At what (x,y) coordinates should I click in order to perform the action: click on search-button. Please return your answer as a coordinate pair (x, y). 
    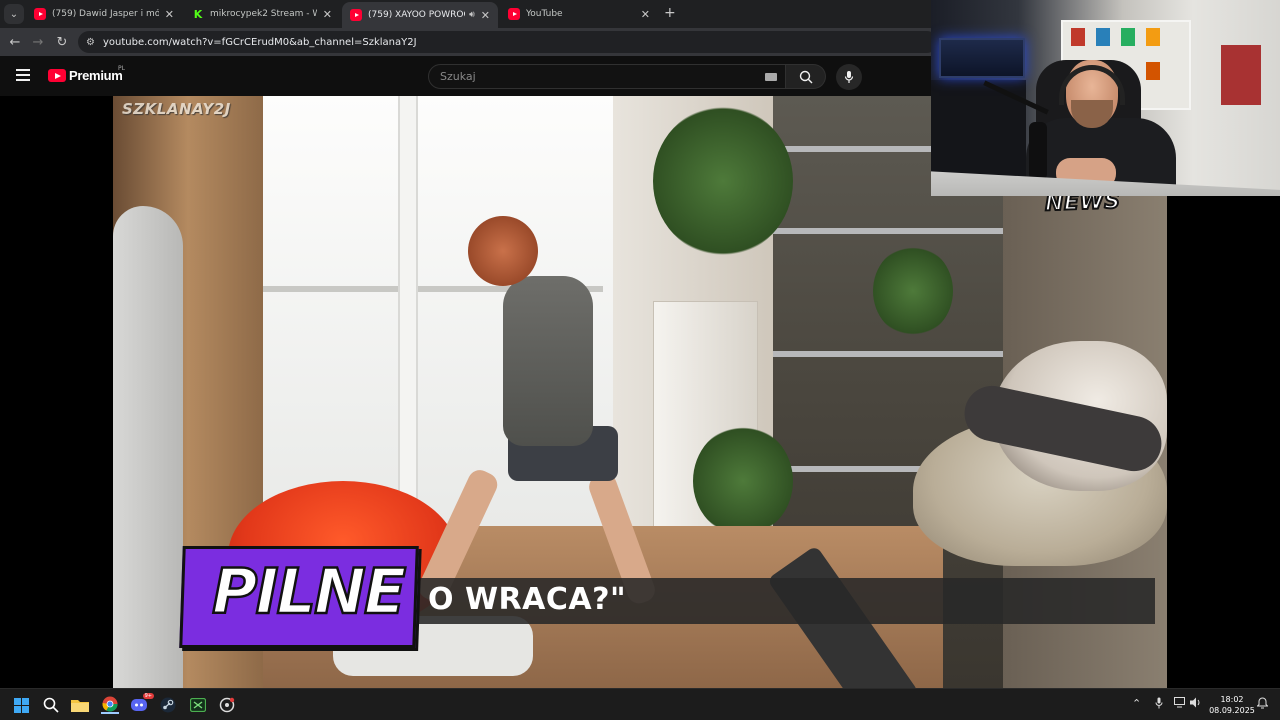
    Looking at the image, I should click on (806, 76).